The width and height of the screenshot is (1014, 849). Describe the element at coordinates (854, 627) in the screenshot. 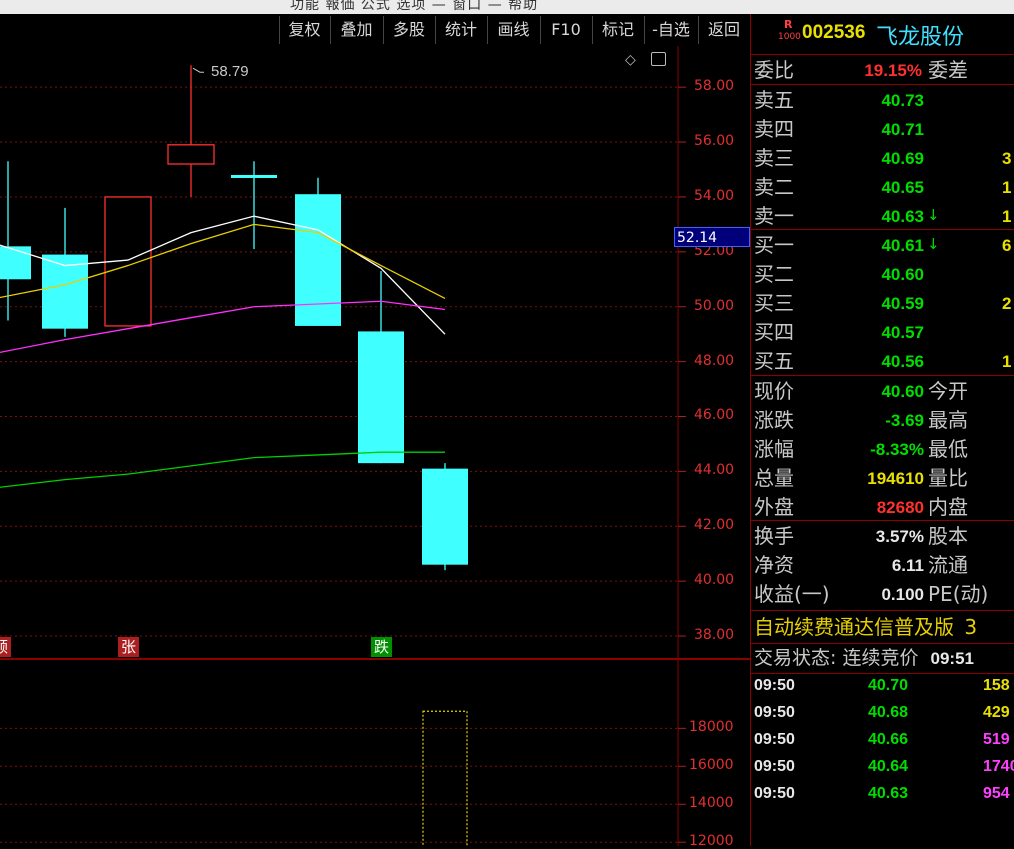

I see `promo-ticker-text: 自动续费通达信普及版` at that location.